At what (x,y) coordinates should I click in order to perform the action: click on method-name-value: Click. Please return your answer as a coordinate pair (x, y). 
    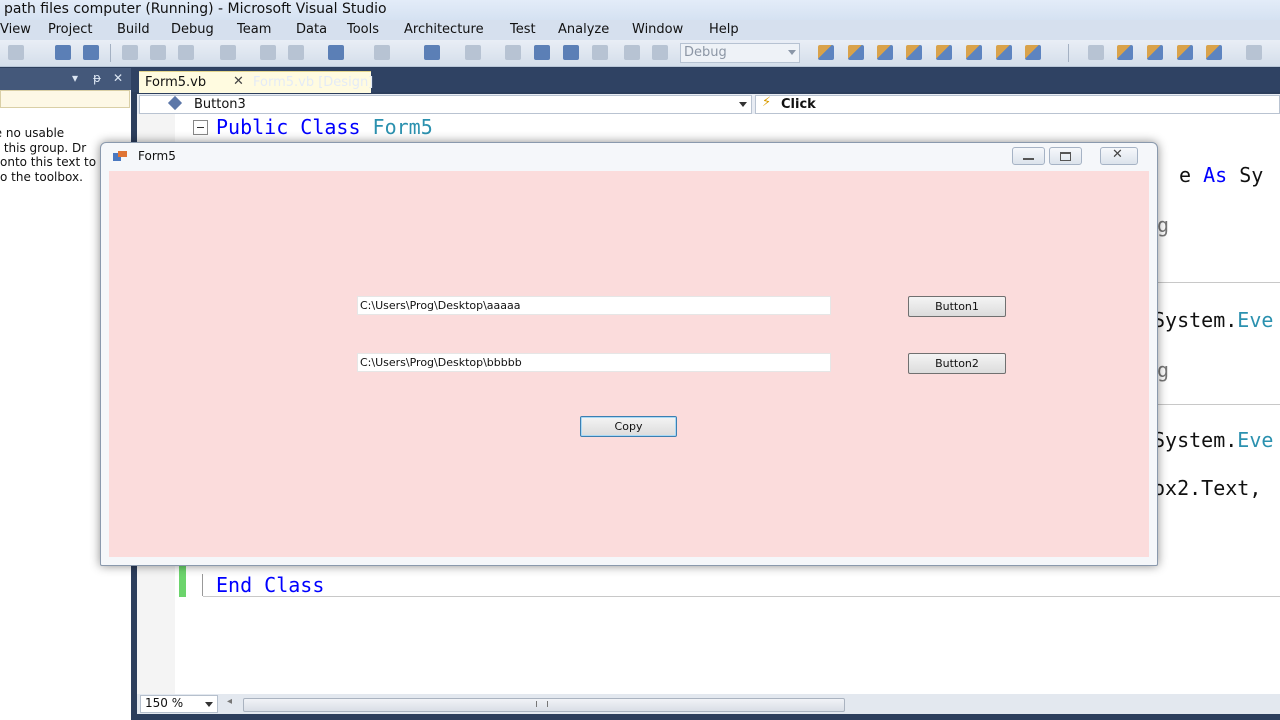
    Looking at the image, I should click on (798, 104).